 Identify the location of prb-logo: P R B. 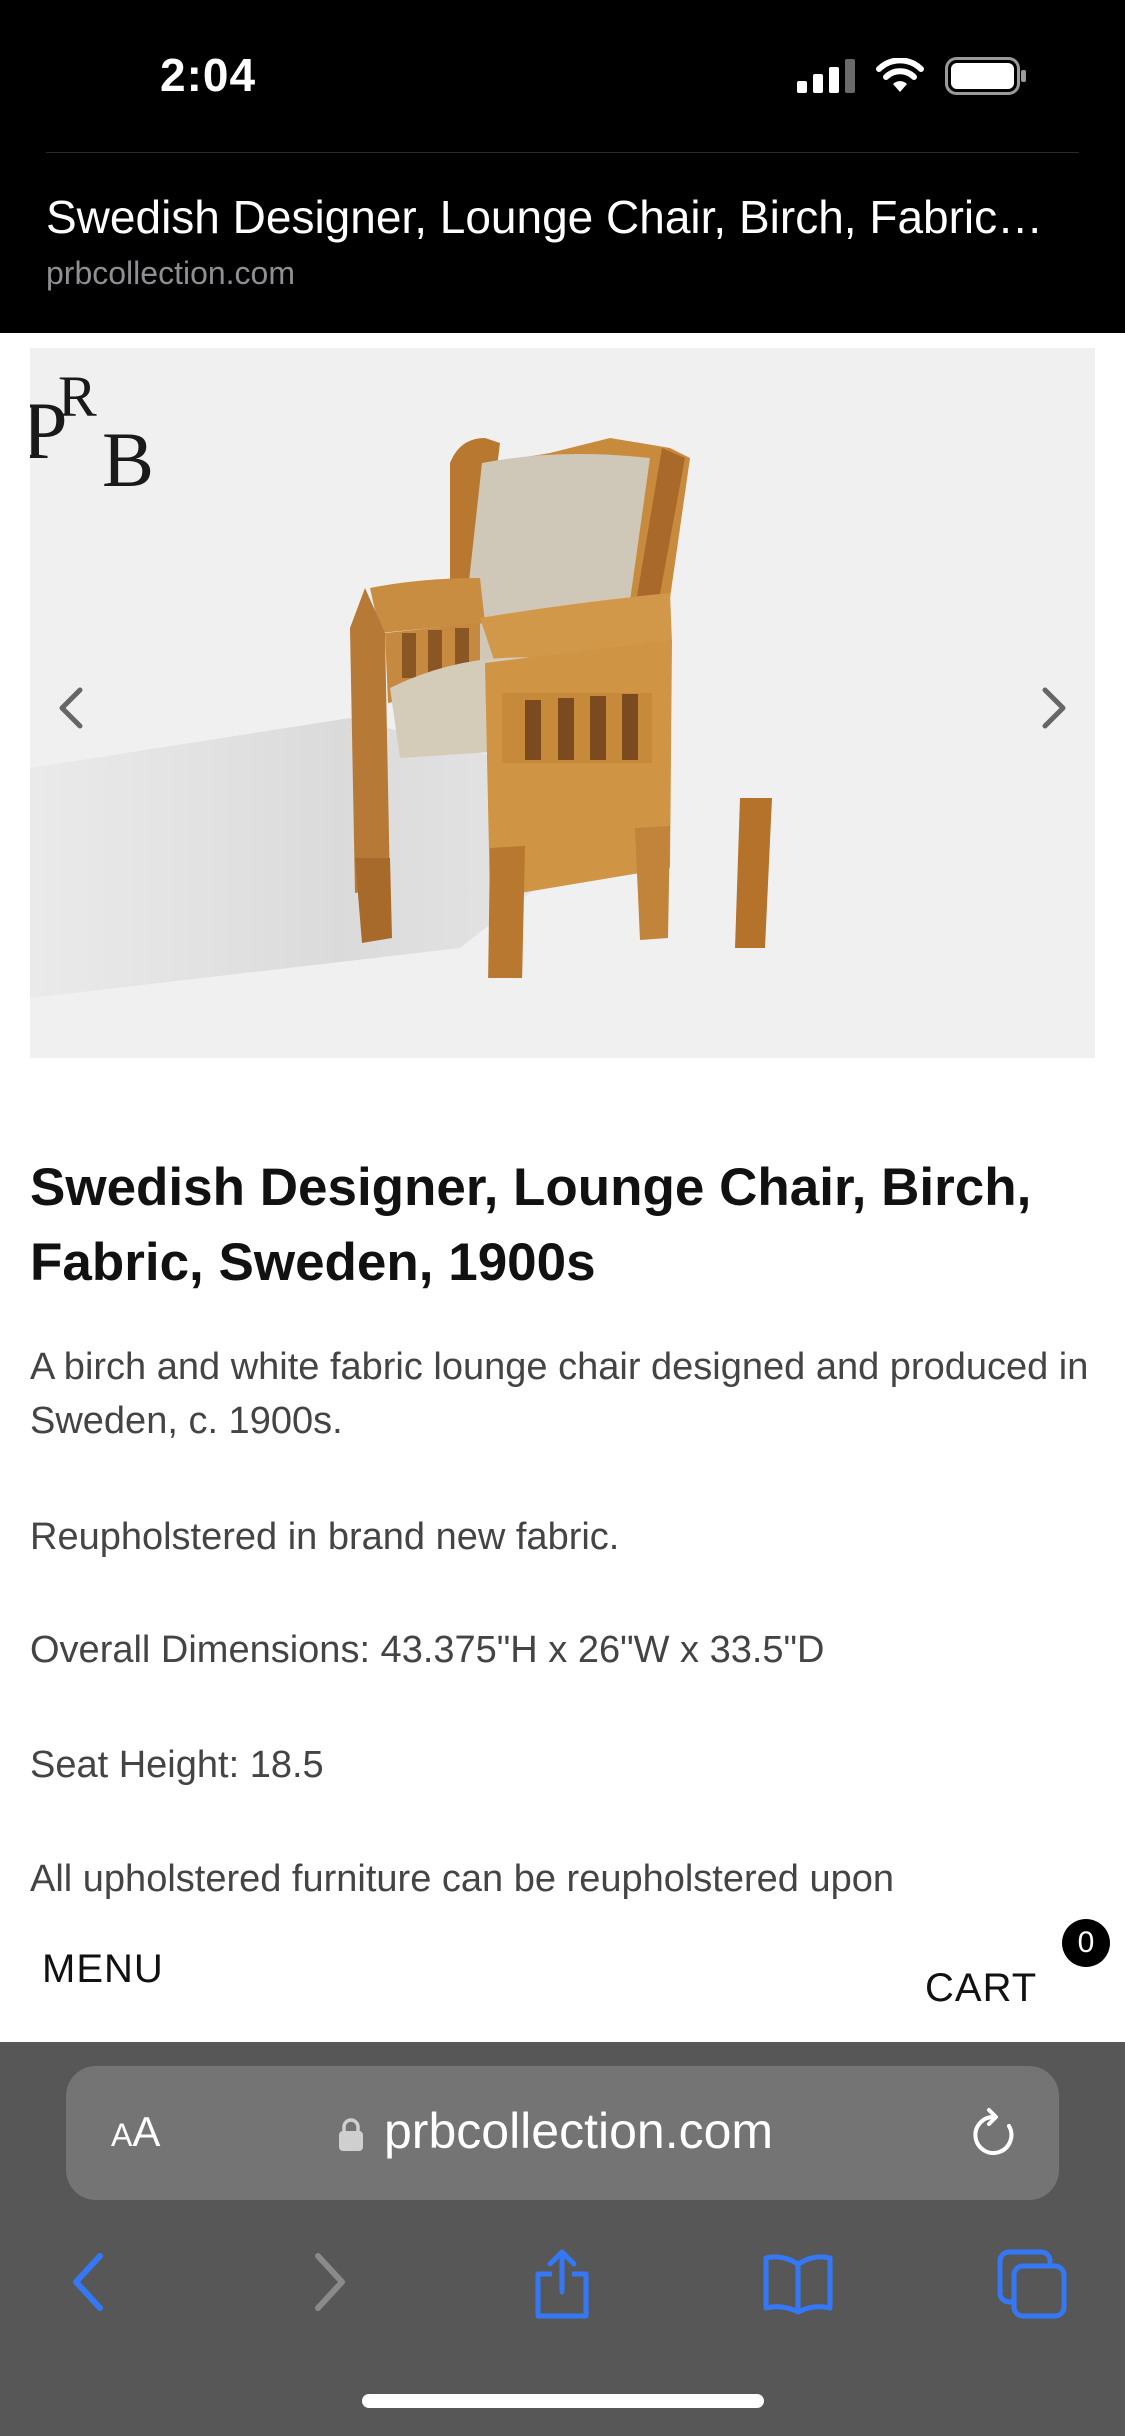
(92, 428).